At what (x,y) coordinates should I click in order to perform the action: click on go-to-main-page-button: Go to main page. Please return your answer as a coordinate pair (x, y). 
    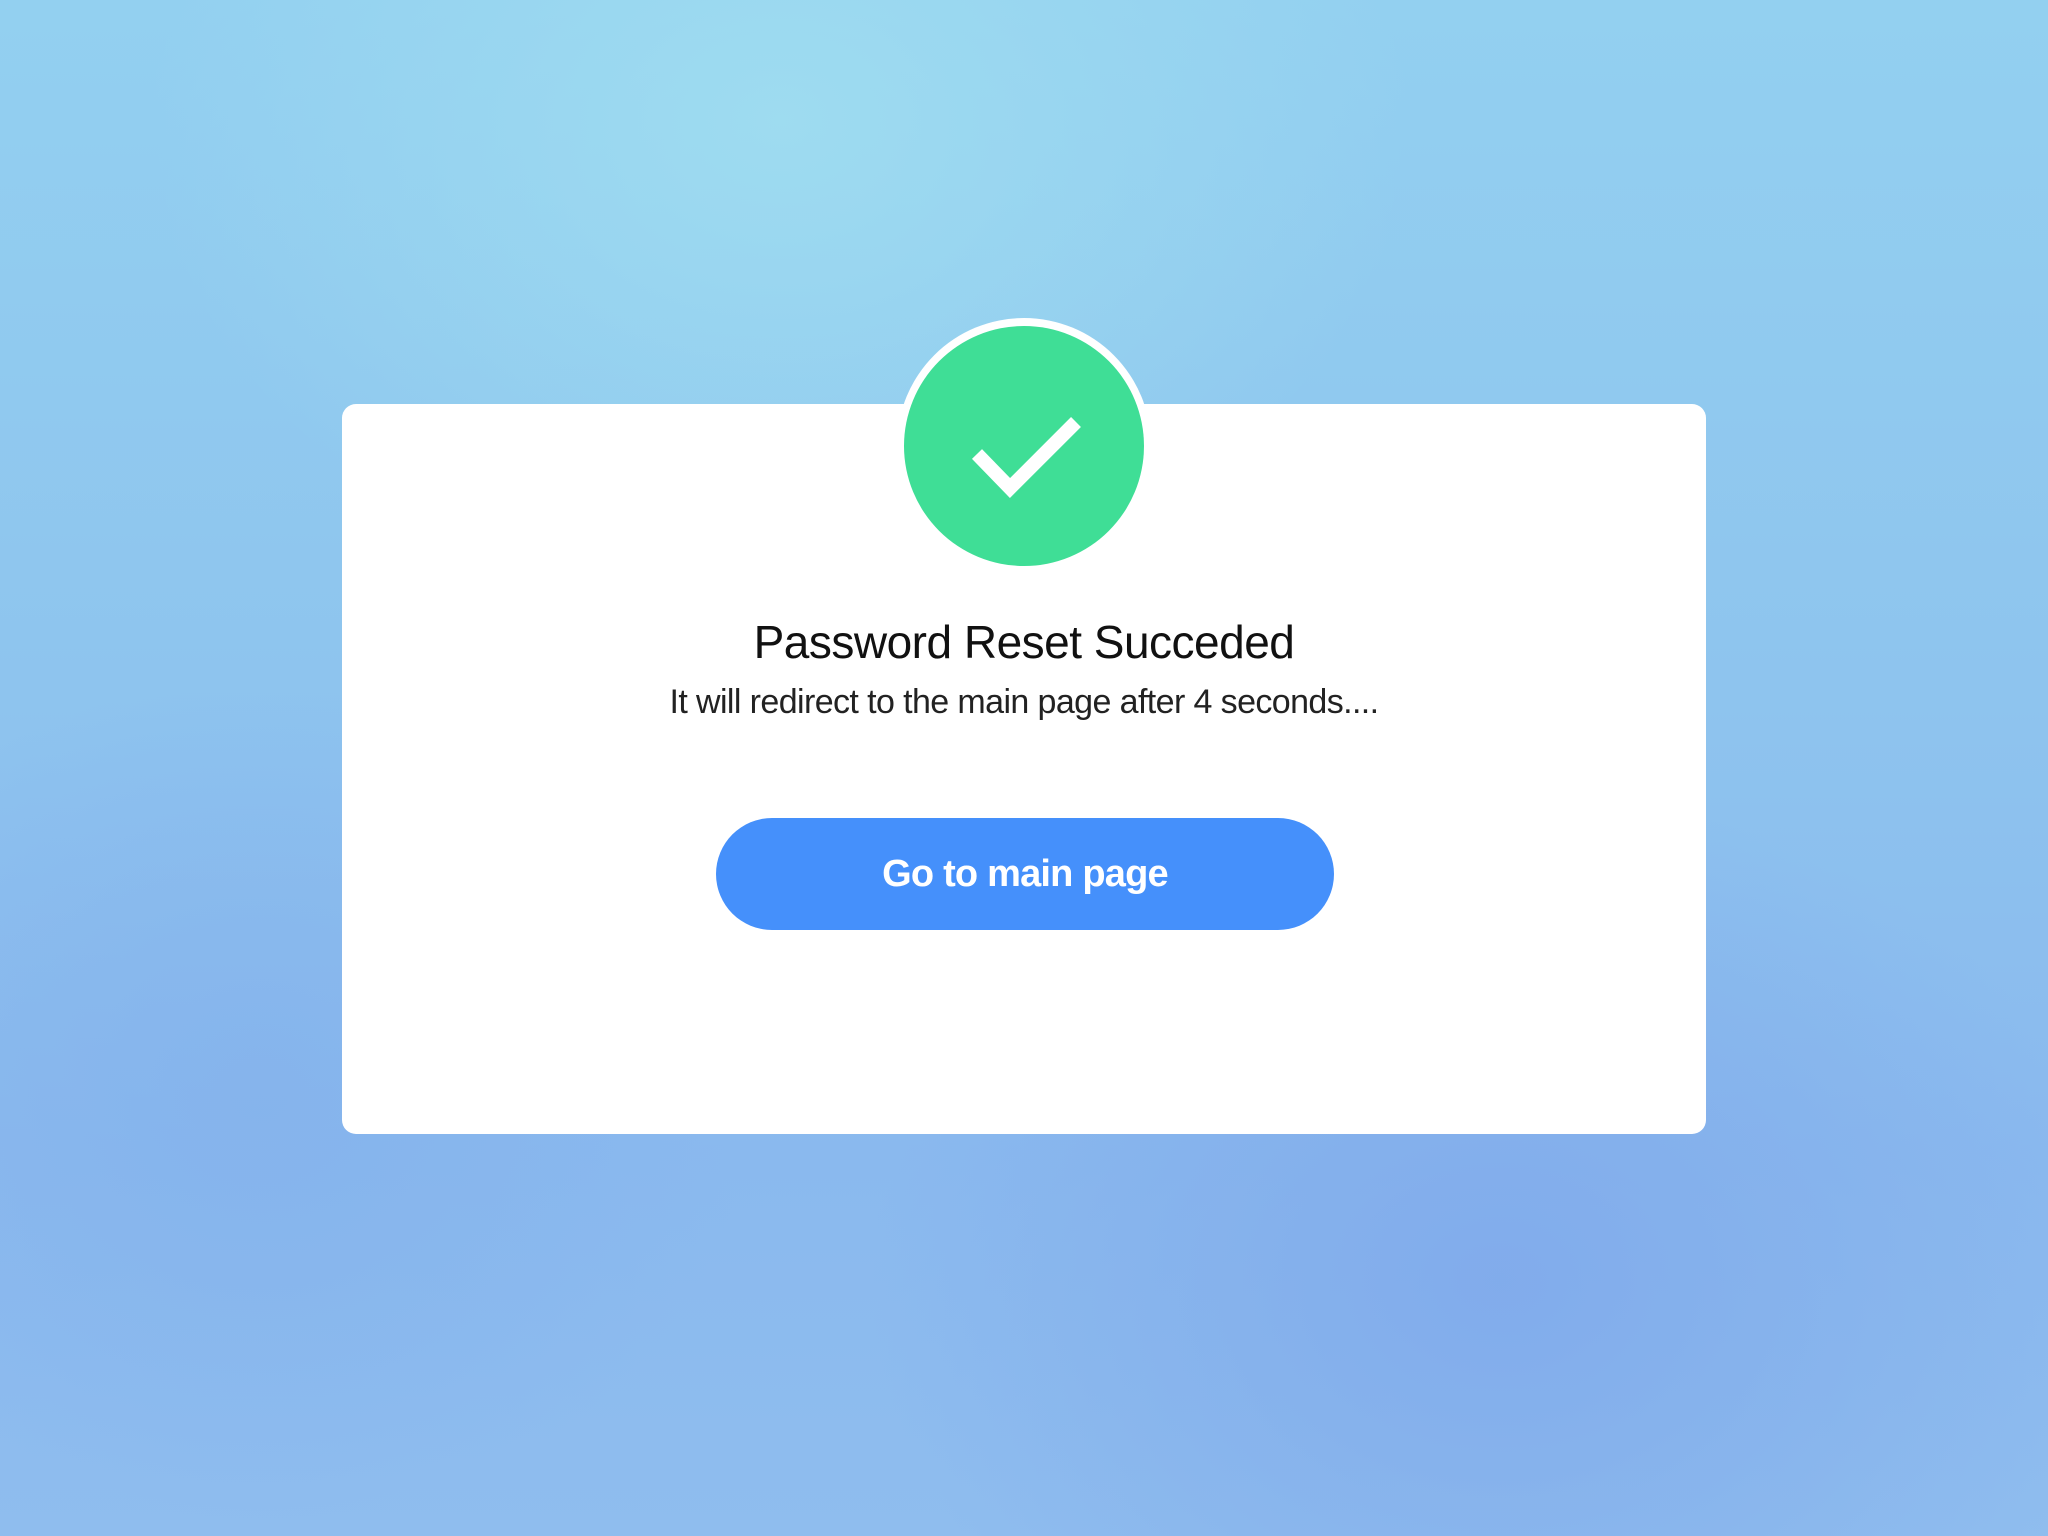
    Looking at the image, I should click on (1025, 874).